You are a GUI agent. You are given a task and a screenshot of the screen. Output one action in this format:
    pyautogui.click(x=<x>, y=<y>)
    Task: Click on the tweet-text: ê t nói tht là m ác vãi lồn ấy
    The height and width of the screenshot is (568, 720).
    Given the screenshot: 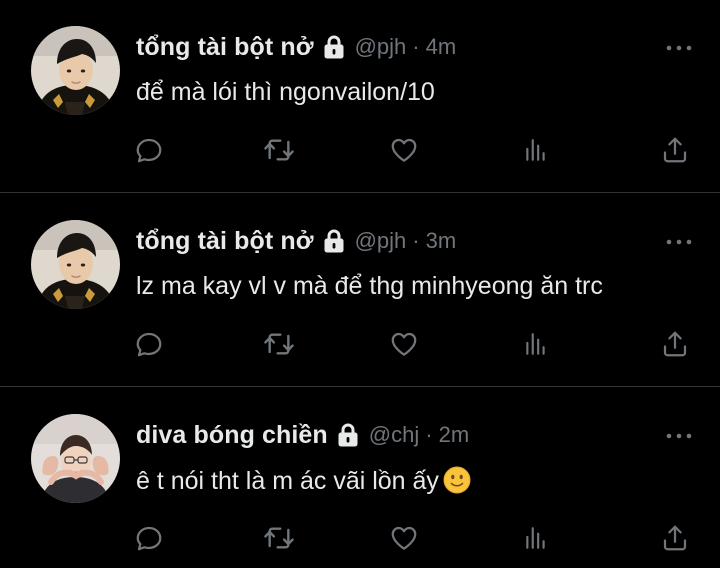 What is the action you would take?
    pyautogui.click(x=287, y=481)
    